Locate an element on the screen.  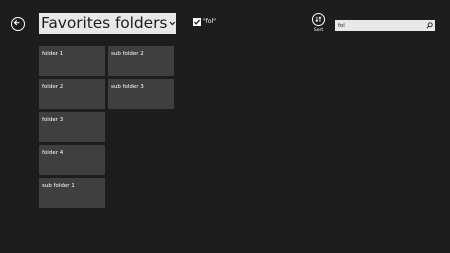
search-box is located at coordinates (385, 25).